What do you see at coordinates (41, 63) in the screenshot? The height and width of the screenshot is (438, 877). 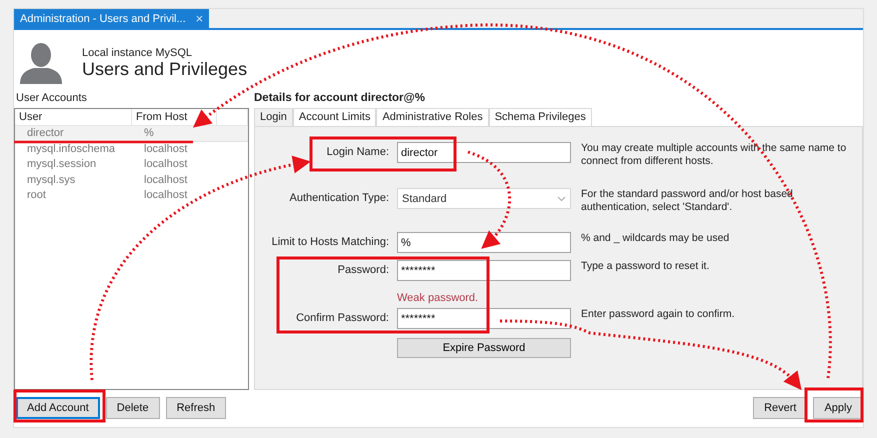 I see `user-avatar-icon` at bounding box center [41, 63].